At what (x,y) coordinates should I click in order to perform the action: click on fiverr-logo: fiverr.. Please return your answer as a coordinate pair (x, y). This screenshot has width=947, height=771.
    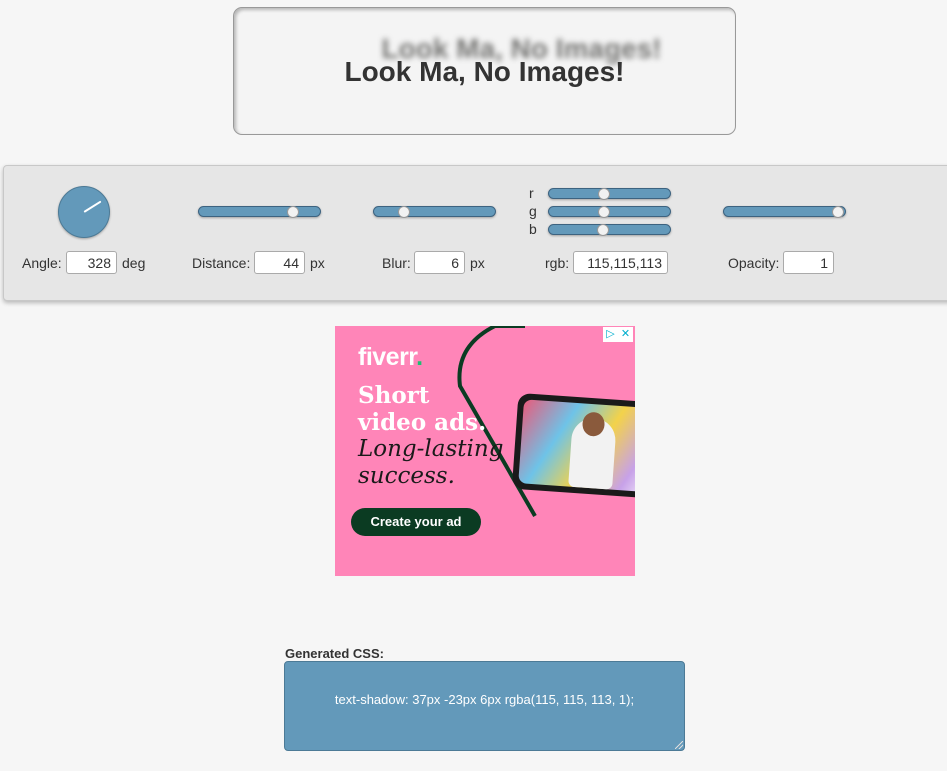
    Looking at the image, I should click on (390, 357).